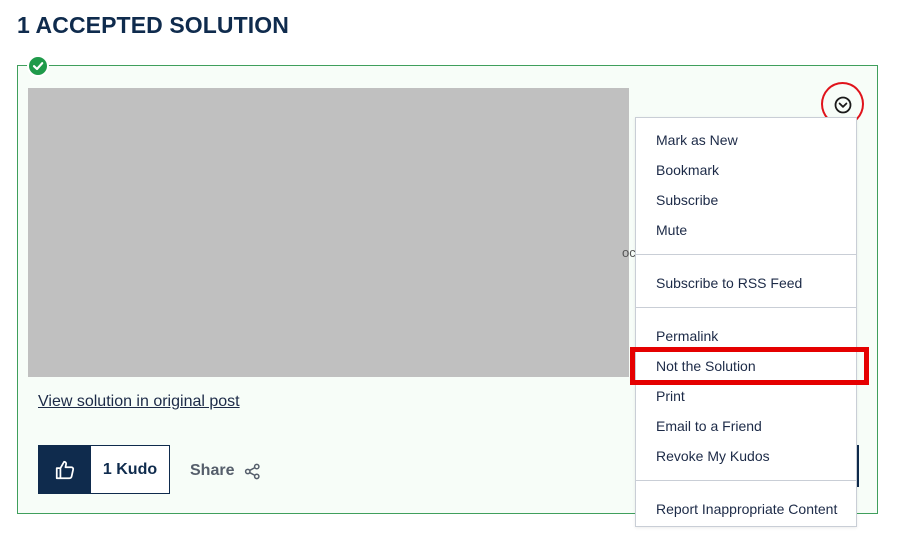  I want to click on menu-item-mute: Mute, so click(671, 230).